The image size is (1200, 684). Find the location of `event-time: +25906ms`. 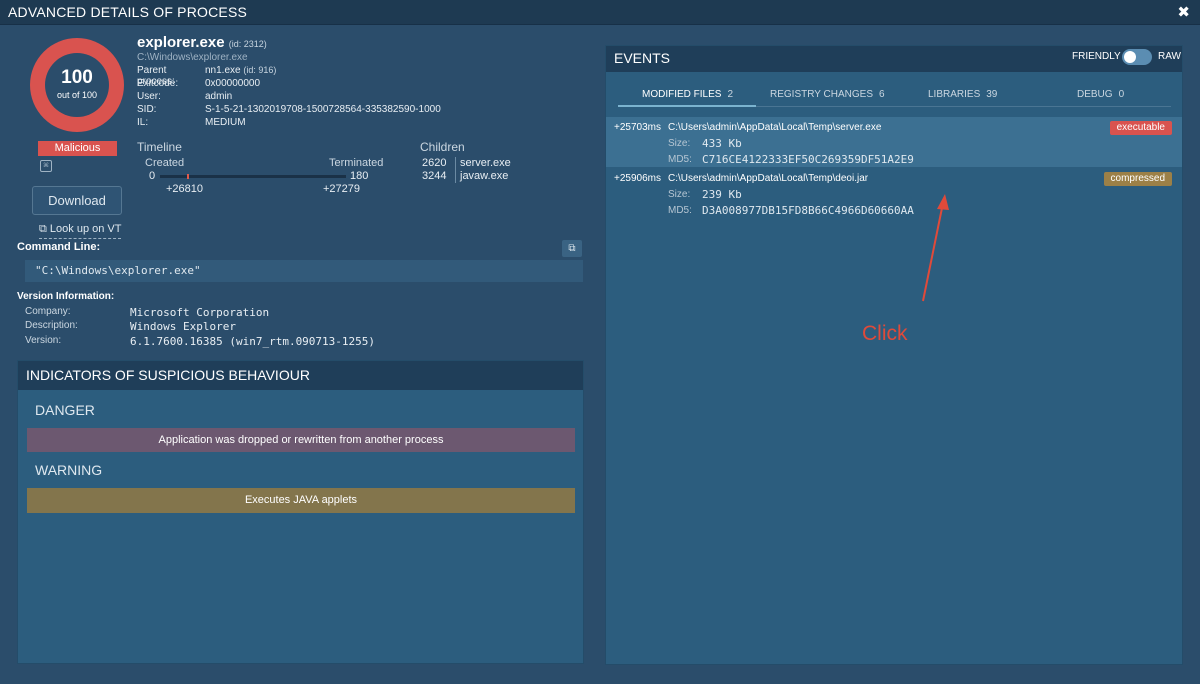

event-time: +25906ms is located at coordinates (637, 178).